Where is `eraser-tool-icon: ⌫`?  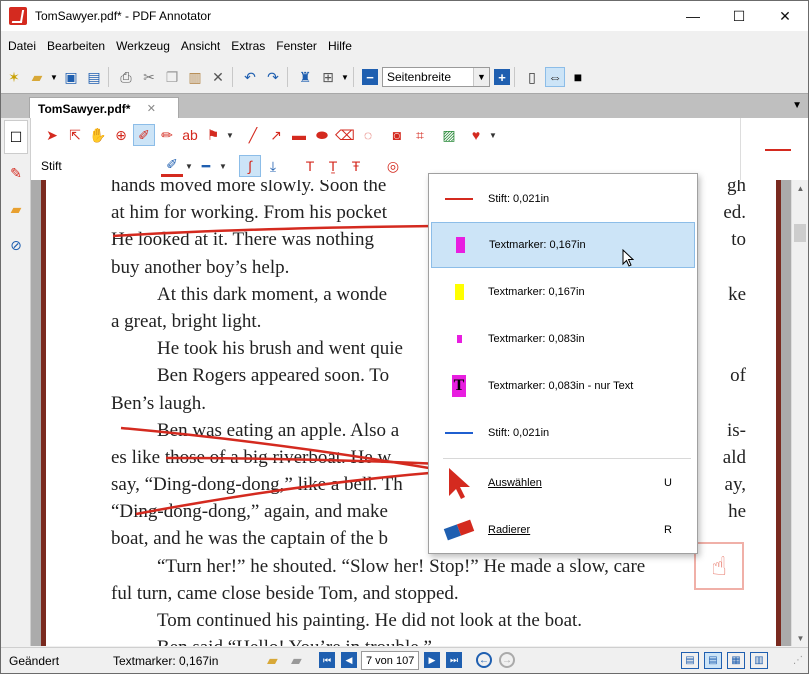
eraser-tool-icon: ⌫ is located at coordinates (345, 135).